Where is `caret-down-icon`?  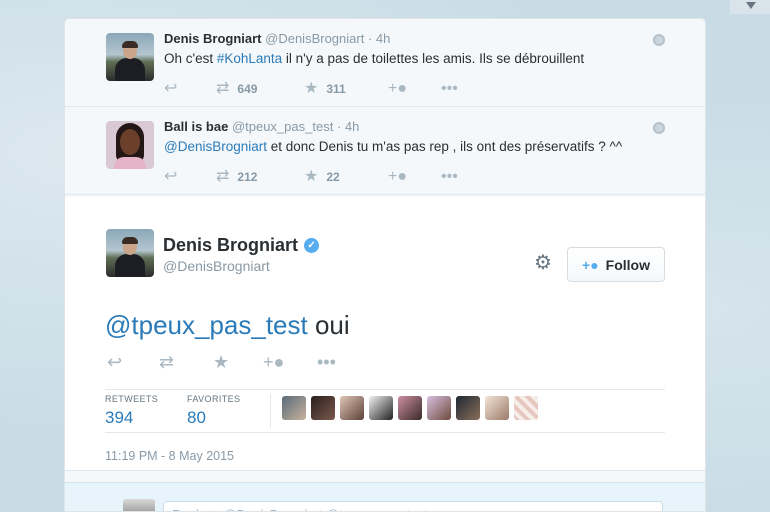 caret-down-icon is located at coordinates (751, 5).